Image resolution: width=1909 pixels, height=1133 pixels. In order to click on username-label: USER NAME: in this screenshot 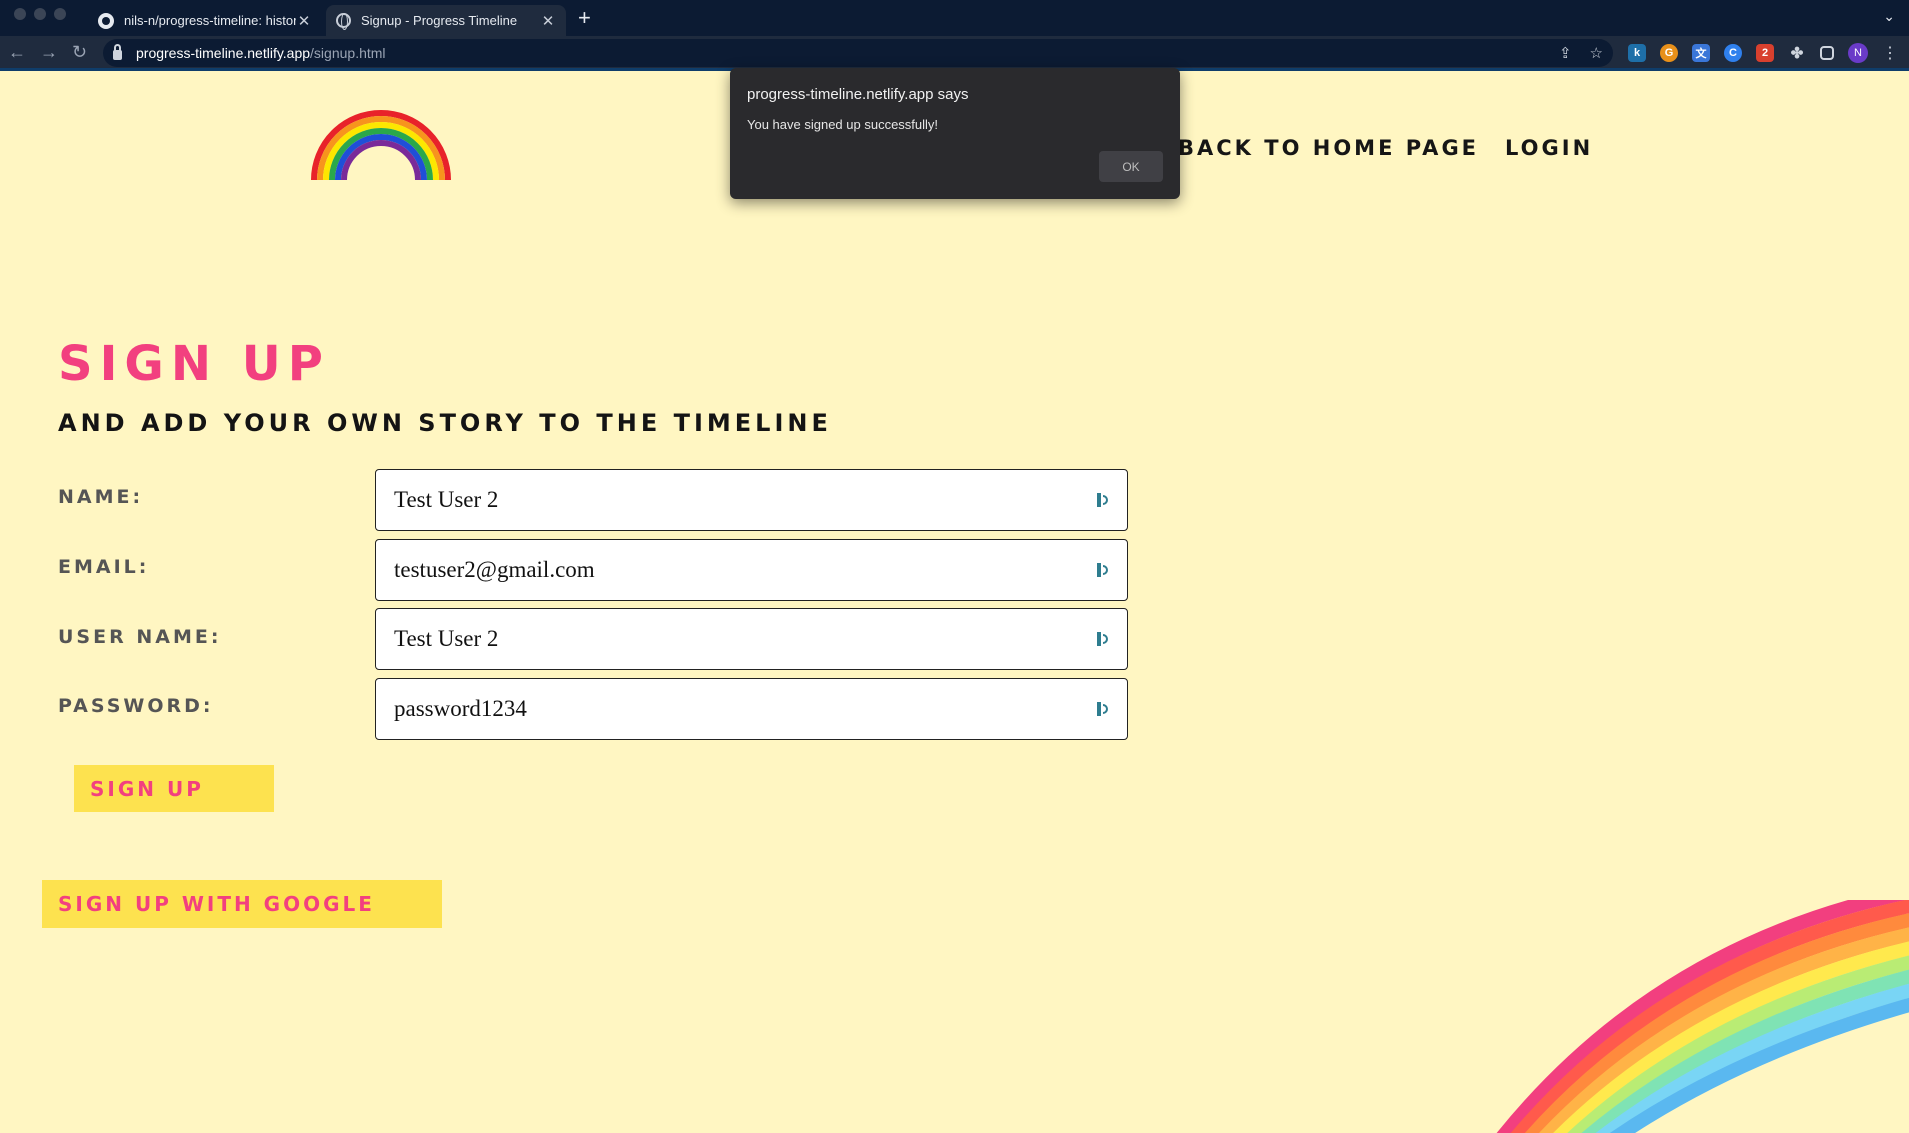, I will do `click(140, 637)`.